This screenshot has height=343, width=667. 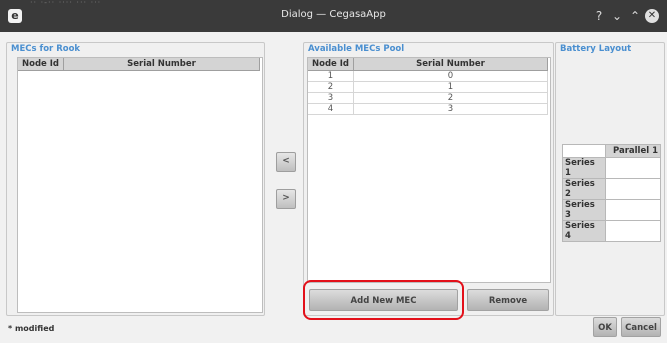 What do you see at coordinates (31, 328) in the screenshot?
I see `modified-status: * modified` at bounding box center [31, 328].